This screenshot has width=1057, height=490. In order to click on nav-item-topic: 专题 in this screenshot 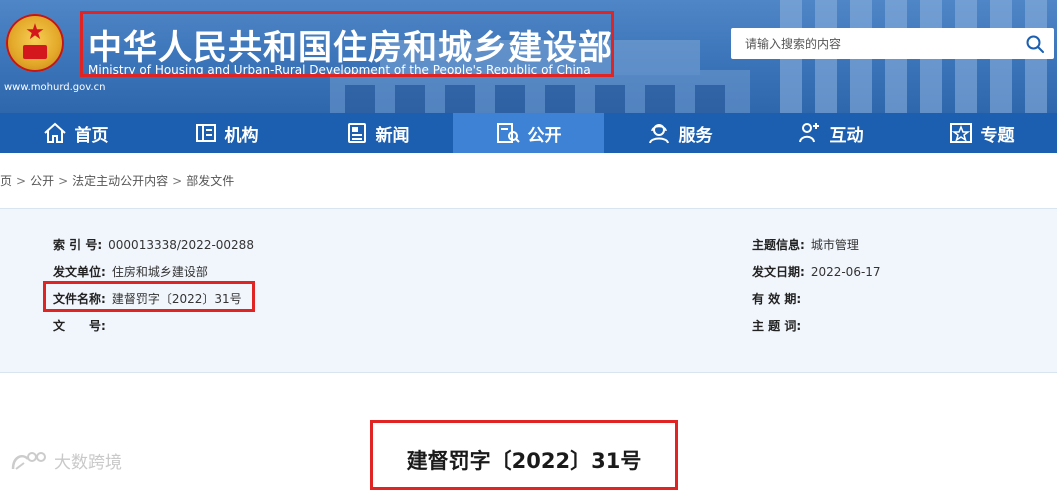, I will do `click(981, 133)`.